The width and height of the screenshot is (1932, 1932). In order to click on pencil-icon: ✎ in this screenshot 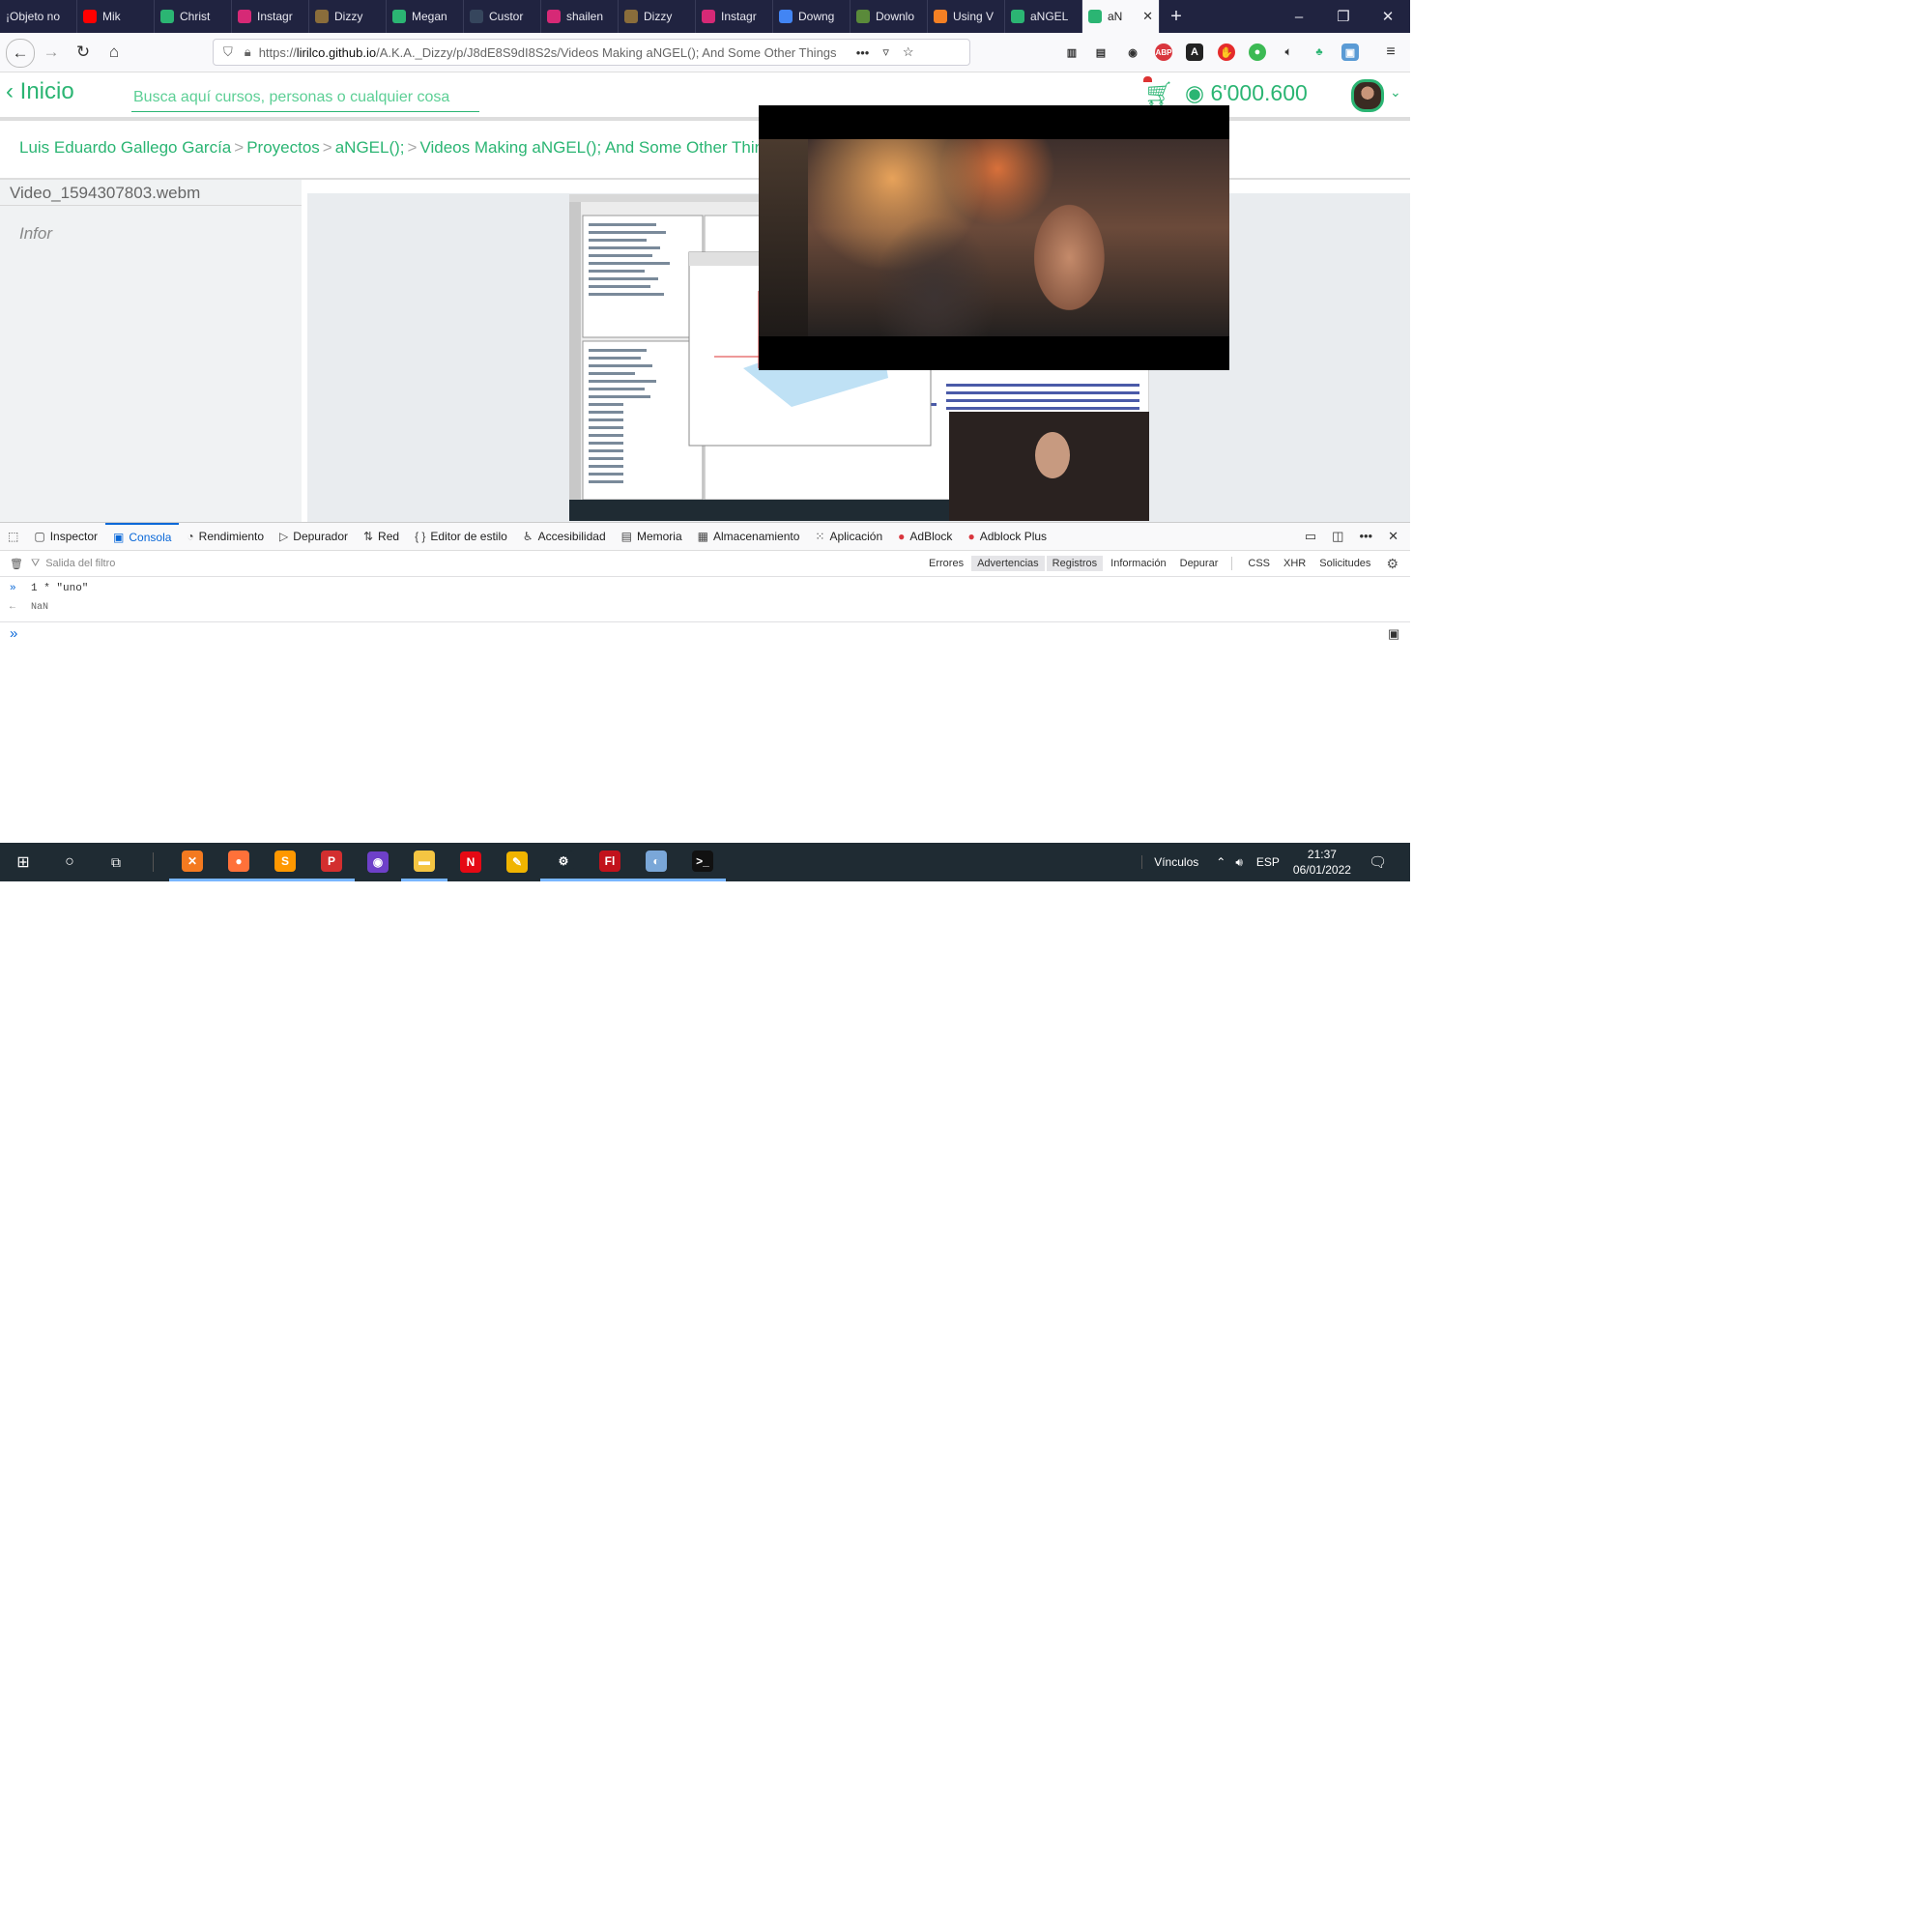, I will do `click(517, 862)`.